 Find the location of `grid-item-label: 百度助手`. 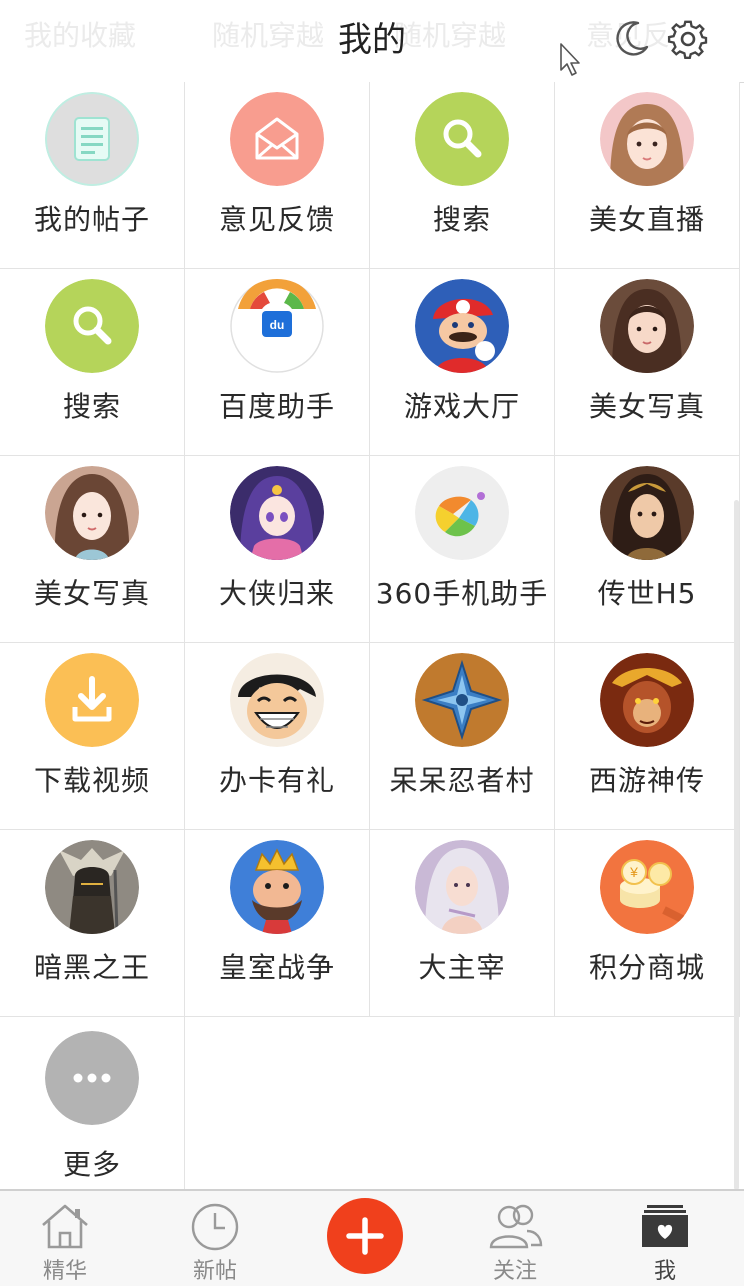

grid-item-label: 百度助手 is located at coordinates (276, 406).